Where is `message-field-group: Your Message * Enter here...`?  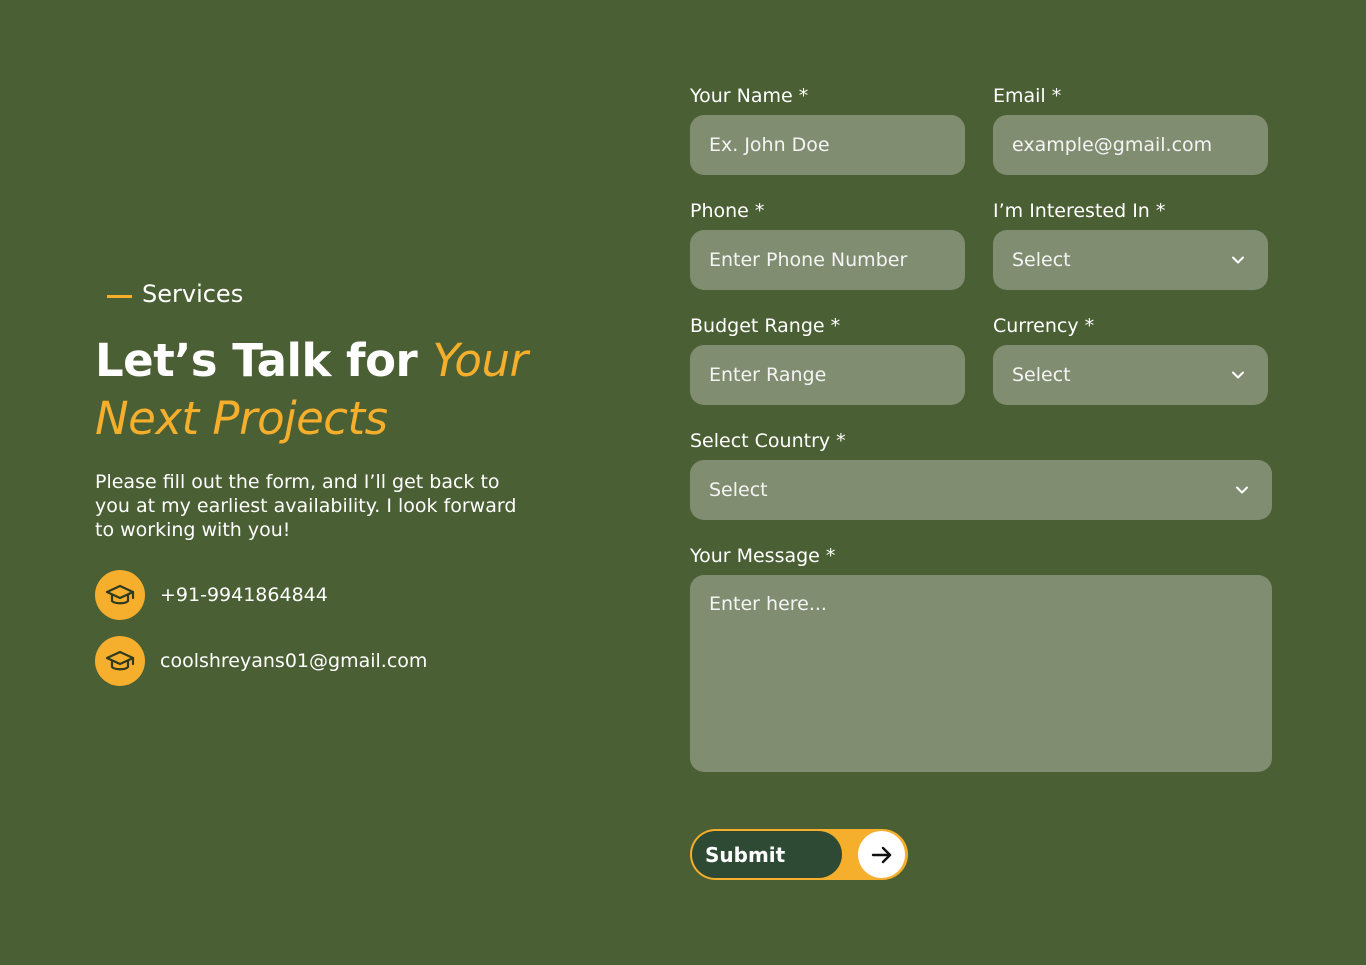 message-field-group: Your Message * Enter here... is located at coordinates (981, 656).